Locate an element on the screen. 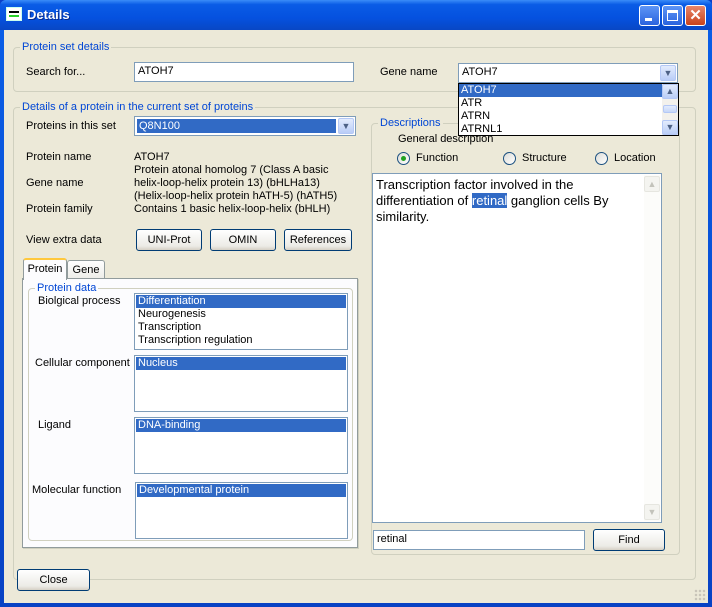 This screenshot has height=607, width=712. proteins-in-set-label: Proteins in this set is located at coordinates (71, 126).